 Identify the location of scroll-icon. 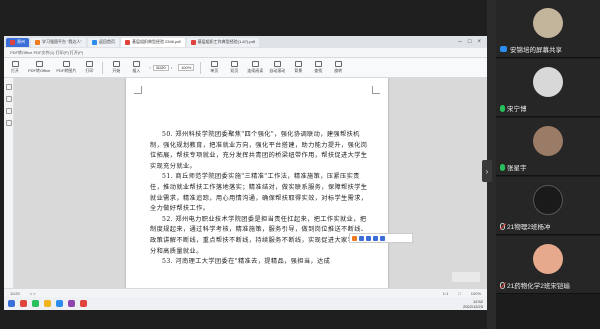
(277, 64).